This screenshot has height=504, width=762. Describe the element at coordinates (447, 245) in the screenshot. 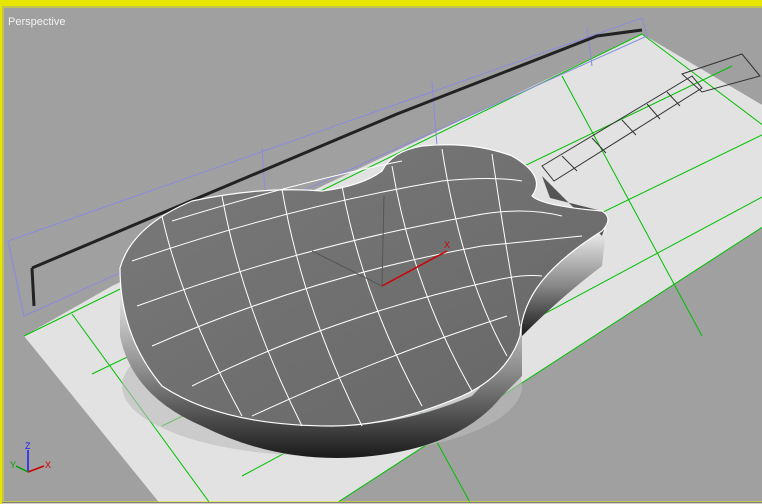

I see `gizmo-x-label: X` at that location.